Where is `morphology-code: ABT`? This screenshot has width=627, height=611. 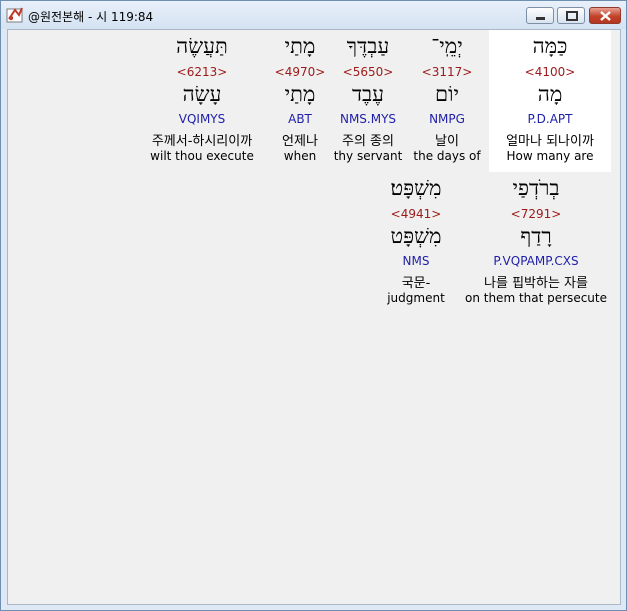
morphology-code: ABT is located at coordinates (300, 119).